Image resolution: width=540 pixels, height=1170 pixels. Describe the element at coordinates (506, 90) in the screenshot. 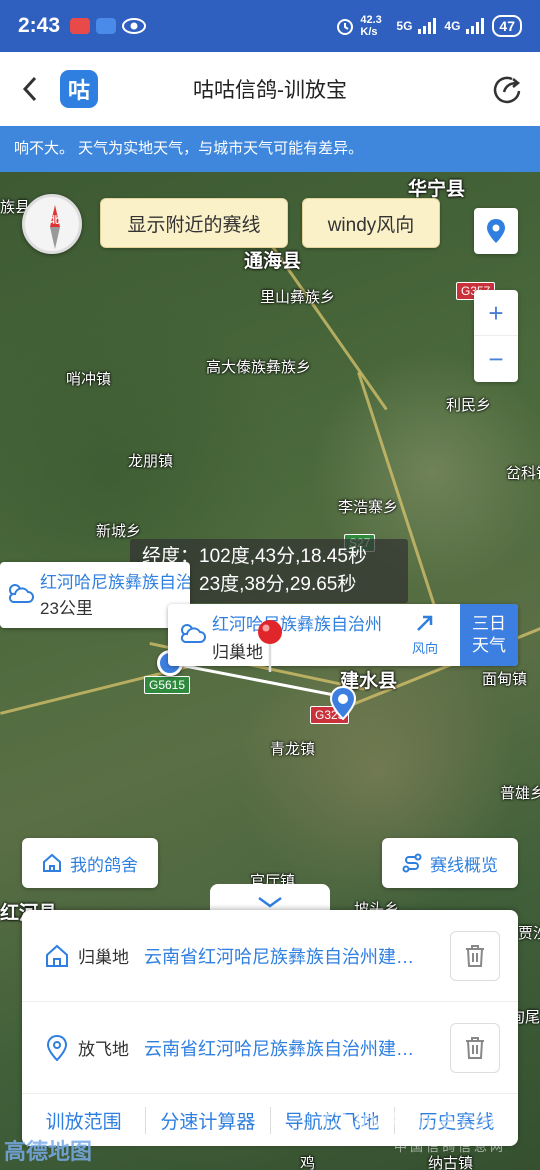

I see `share-icon` at that location.